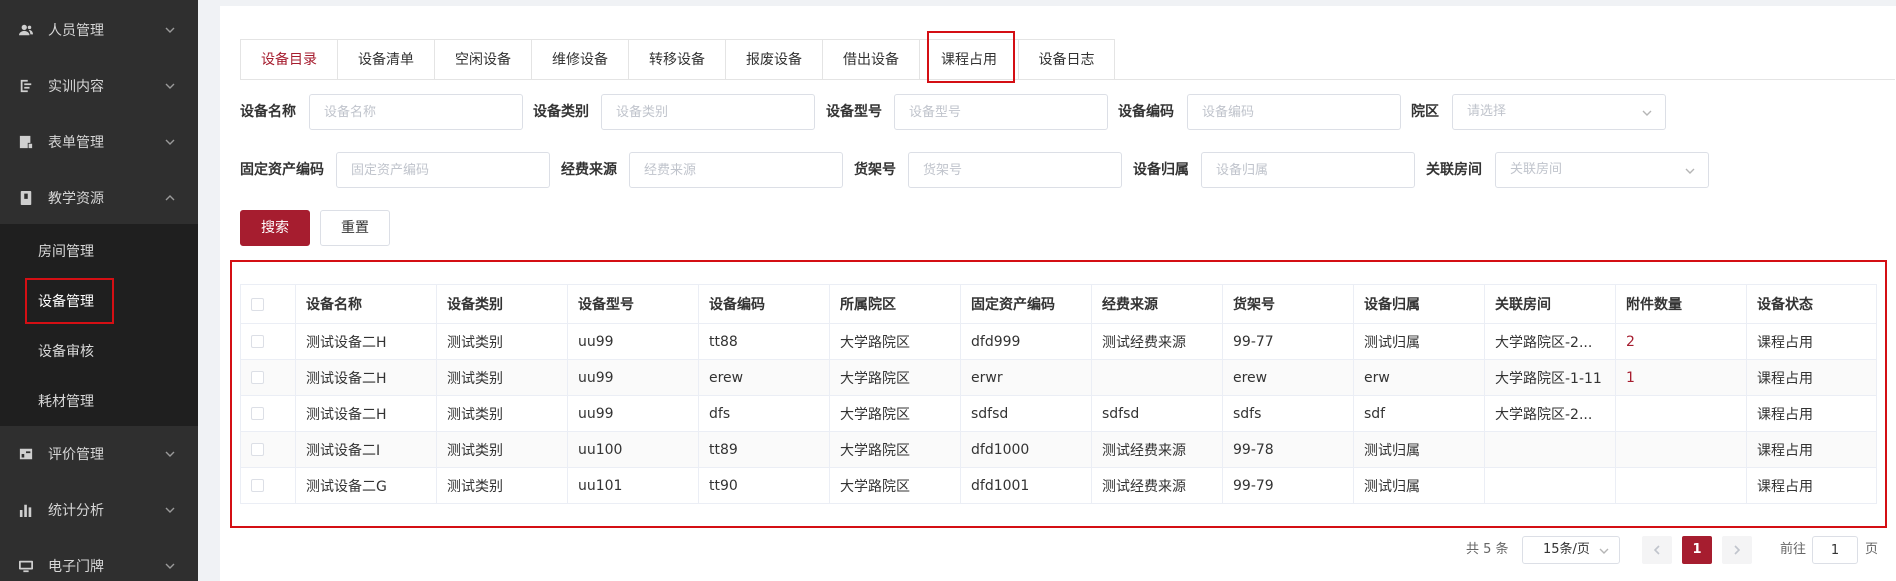 The height and width of the screenshot is (581, 1896). I want to click on page-number-current: 1, so click(1697, 550).